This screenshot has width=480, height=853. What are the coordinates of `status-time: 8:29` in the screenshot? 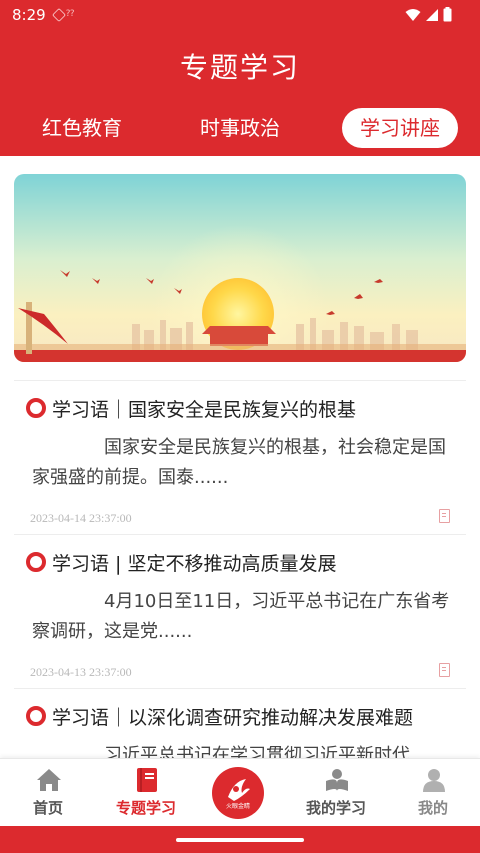 It's located at (29, 15).